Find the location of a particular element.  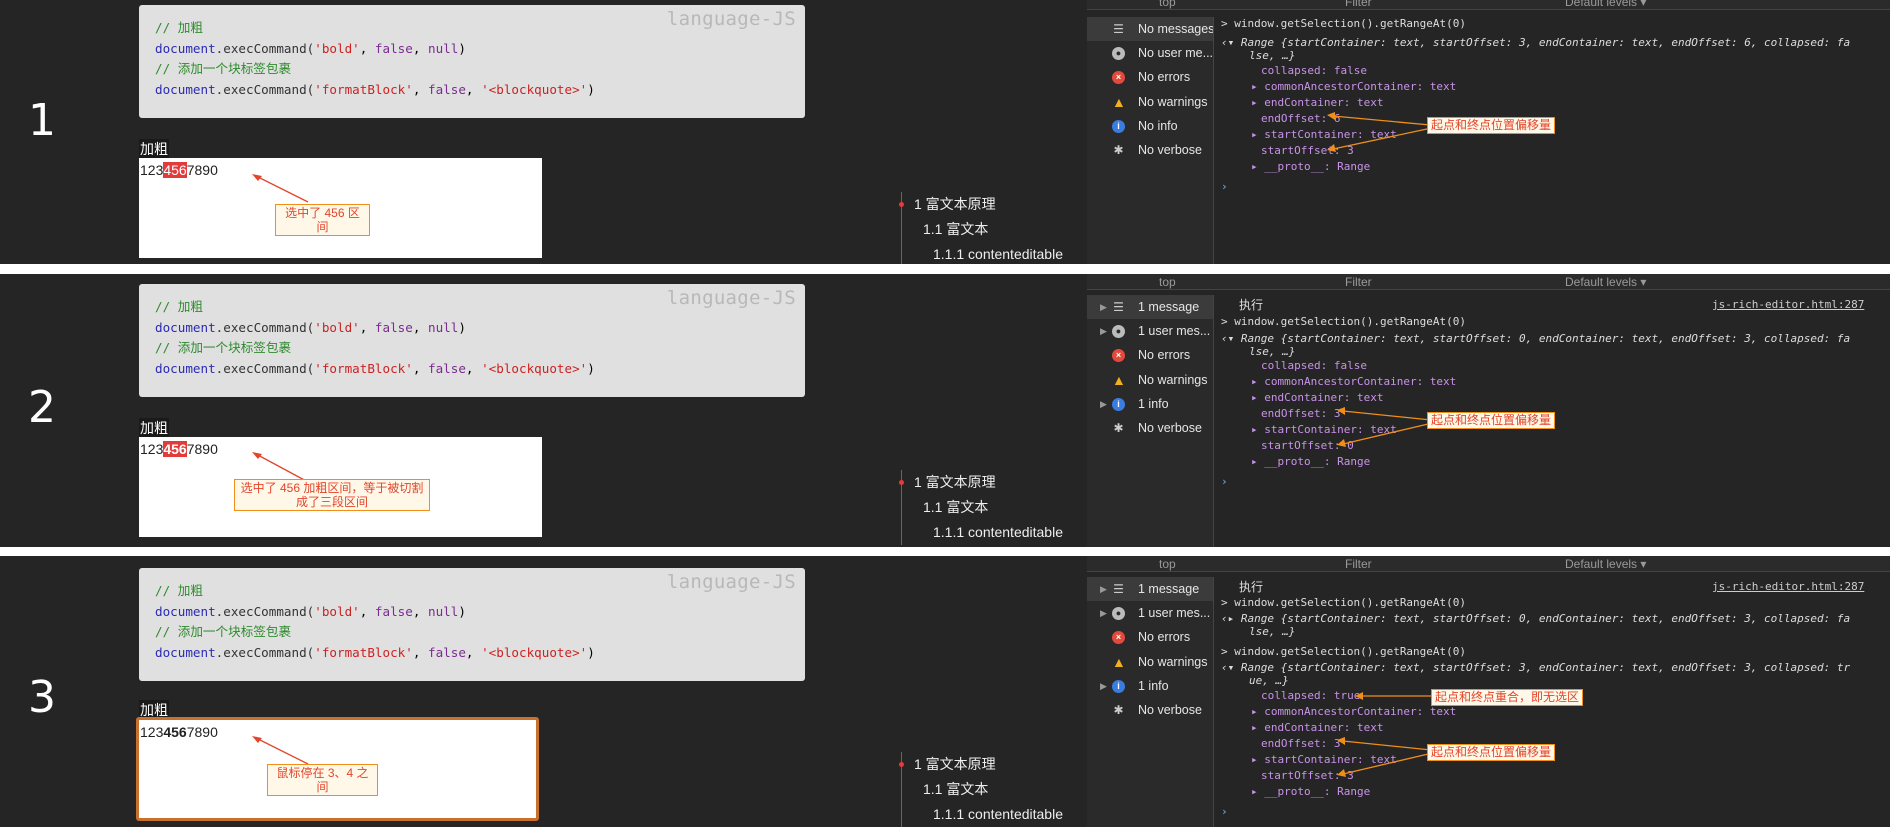

step-number: 2 is located at coordinates (42, 407).